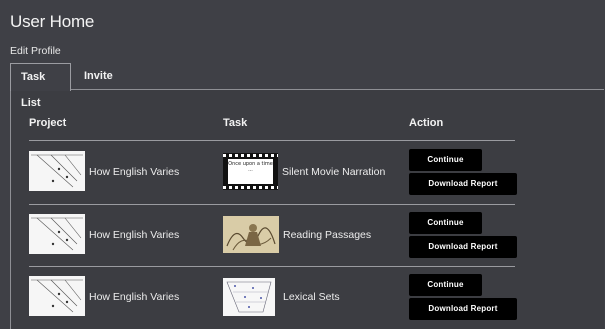 This screenshot has height=329, width=605. What do you see at coordinates (334, 172) in the screenshot?
I see `task-name: Silent Movie Narration` at bounding box center [334, 172].